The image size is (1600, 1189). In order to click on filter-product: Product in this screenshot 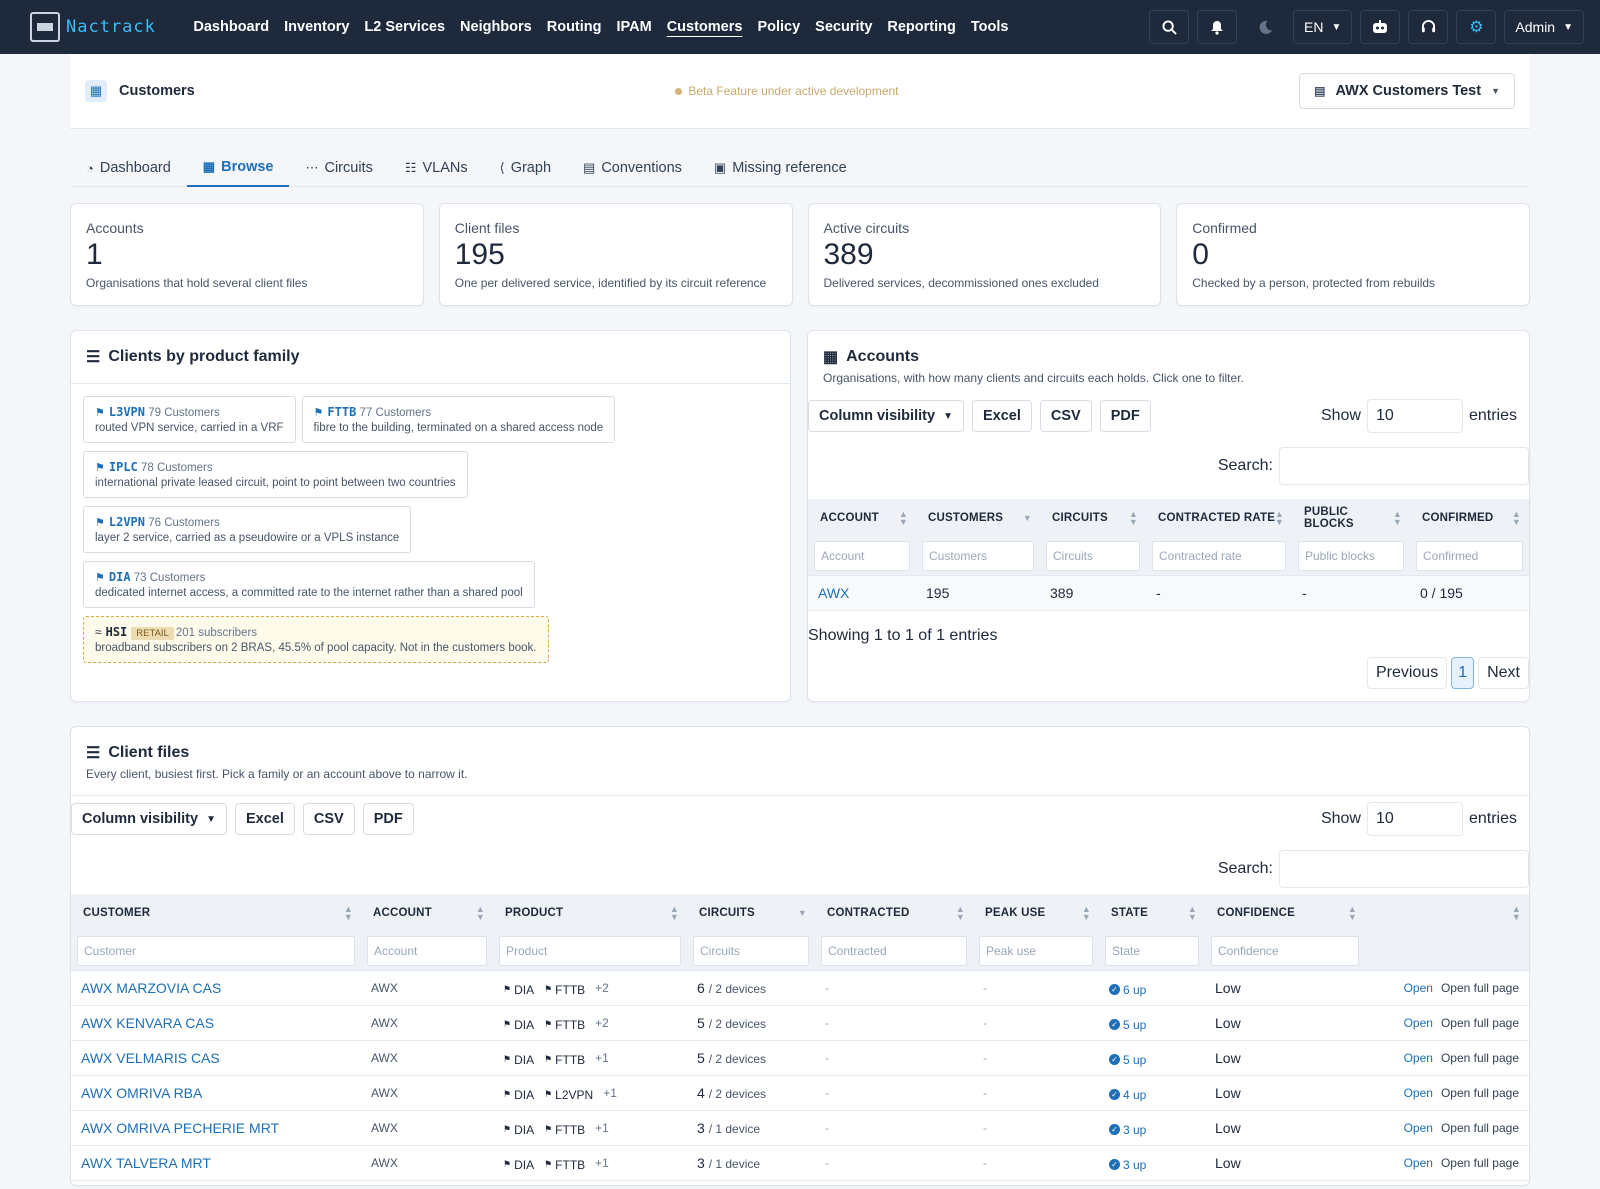, I will do `click(590, 951)`.